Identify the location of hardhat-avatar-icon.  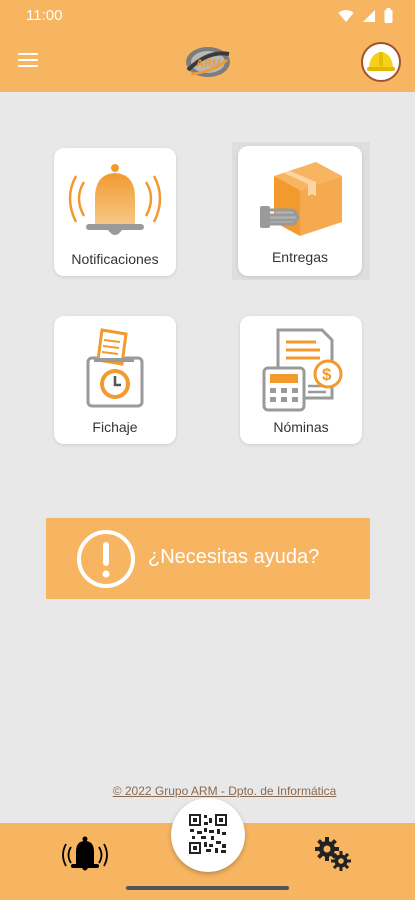
(381, 61).